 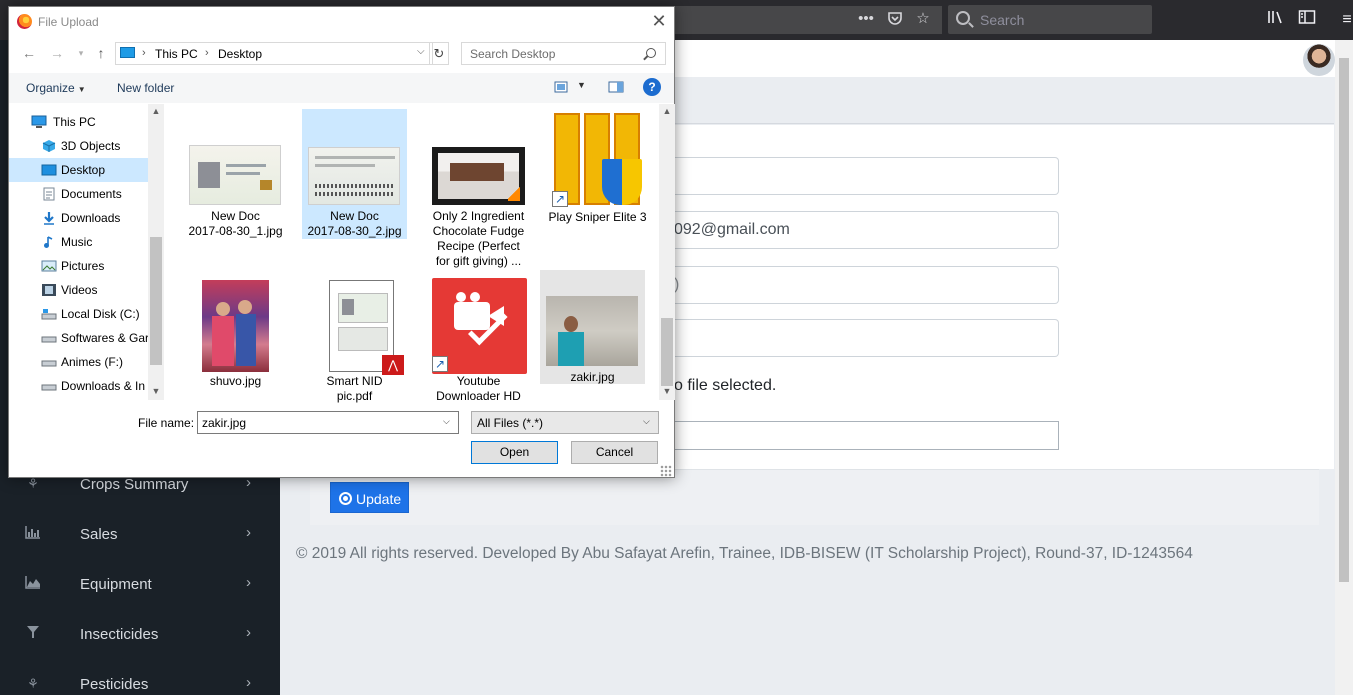 What do you see at coordinates (866, 176) in the screenshot?
I see `name-input` at bounding box center [866, 176].